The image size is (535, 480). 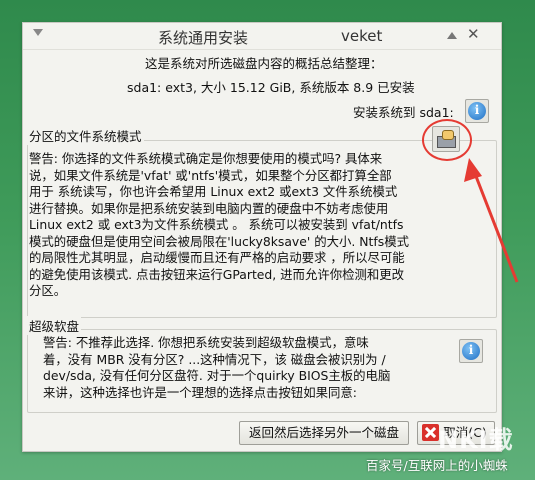 I want to click on arrow-shaft, so click(x=494, y=224).